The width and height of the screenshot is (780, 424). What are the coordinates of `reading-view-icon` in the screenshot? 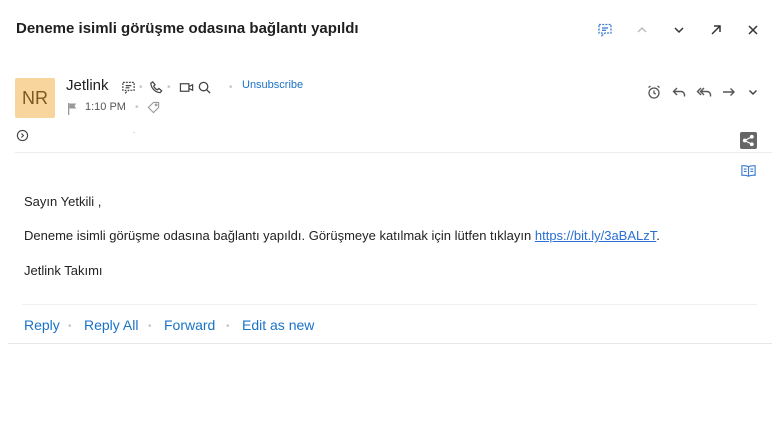 It's located at (748, 171).